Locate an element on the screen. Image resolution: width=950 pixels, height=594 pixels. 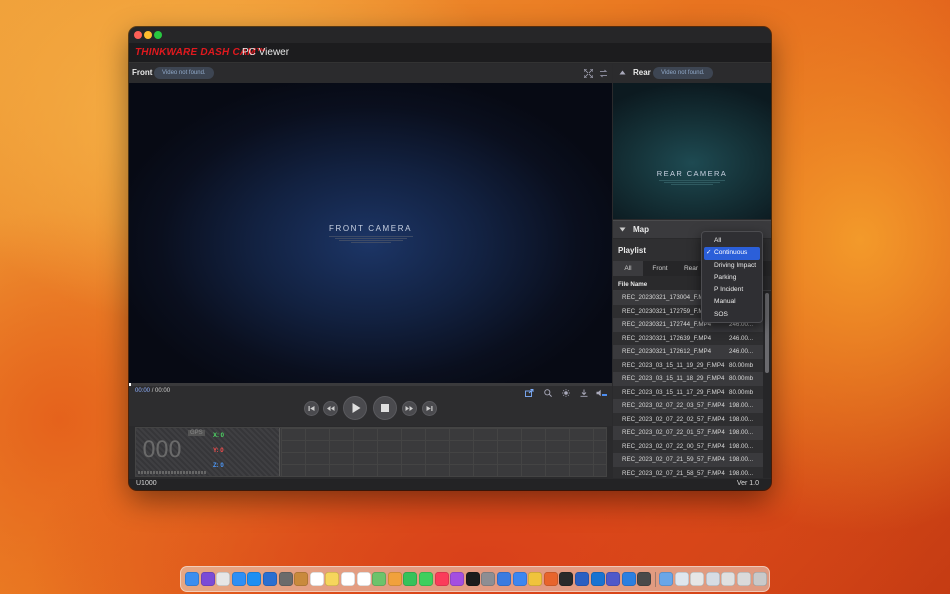
previous-file-button is located at coordinates (311, 408).